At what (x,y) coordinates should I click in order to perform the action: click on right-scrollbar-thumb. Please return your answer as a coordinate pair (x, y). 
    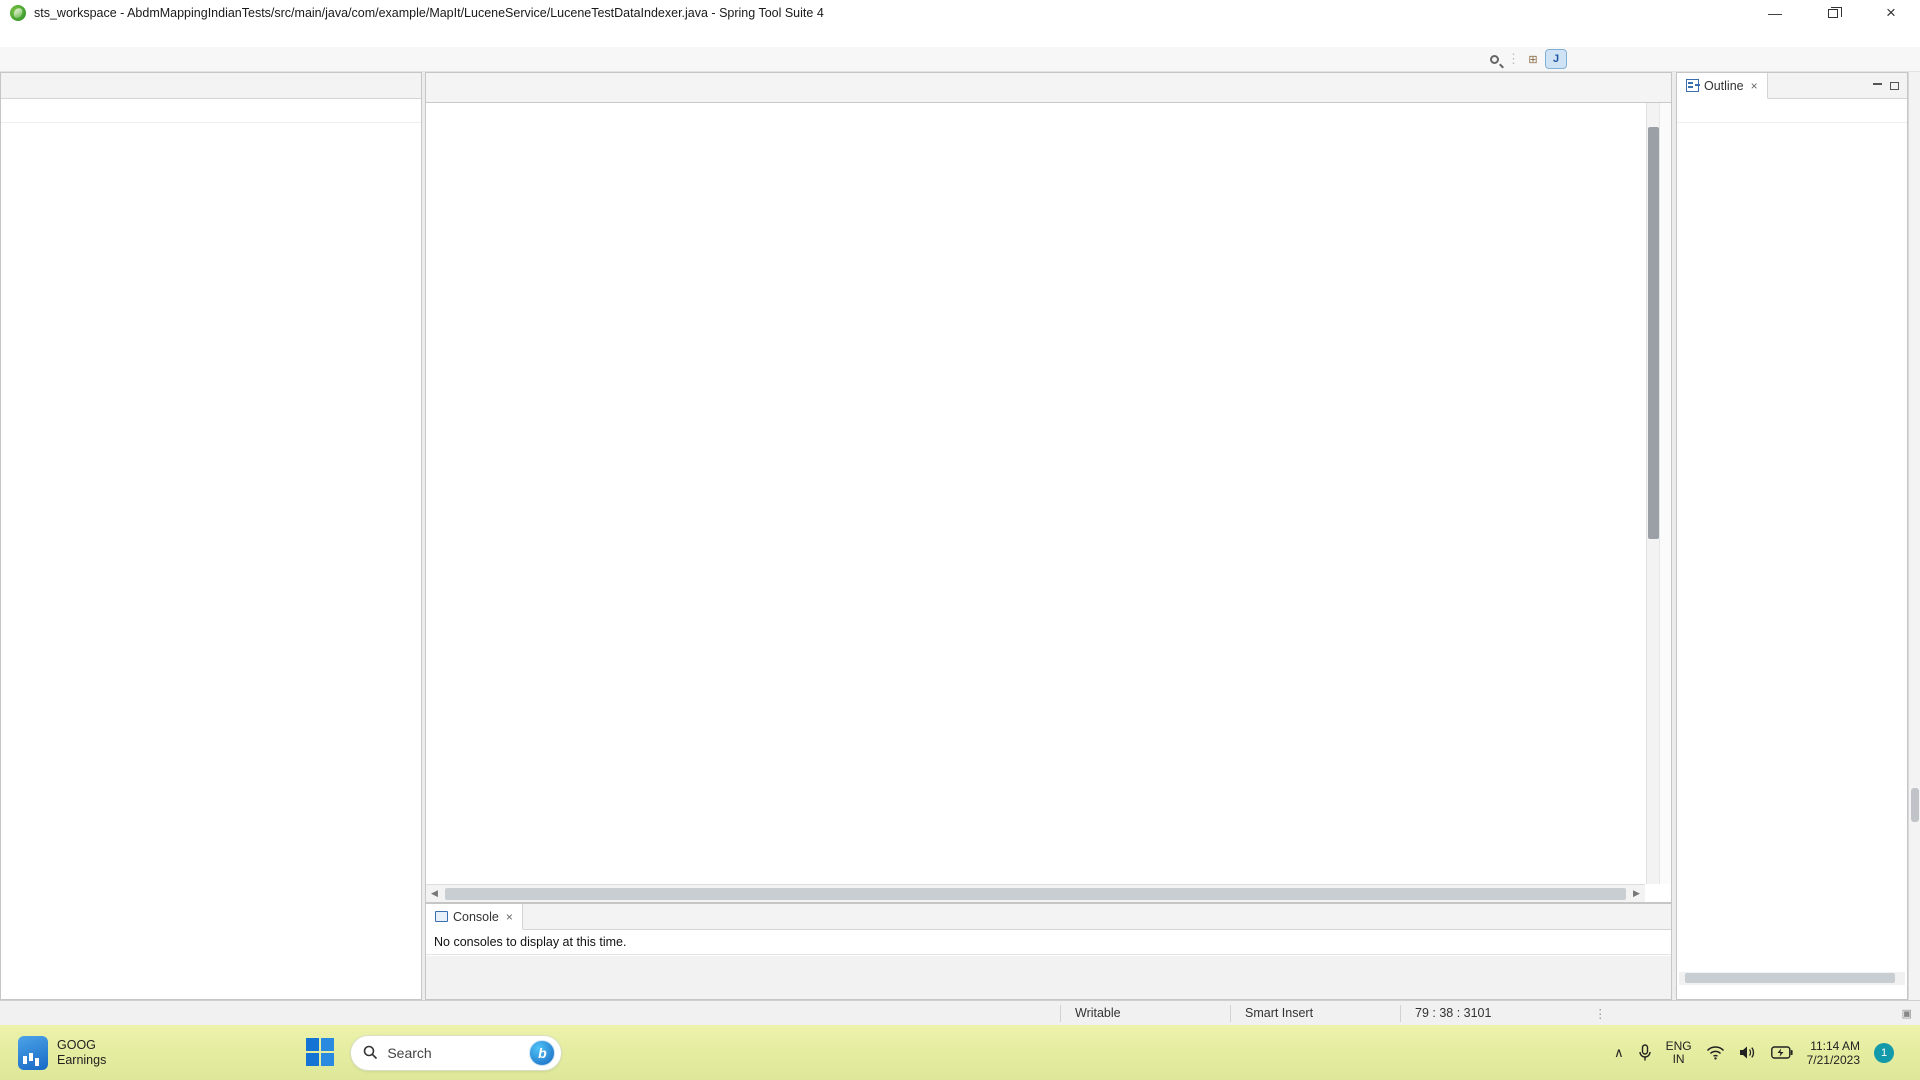
    Looking at the image, I should click on (1915, 805).